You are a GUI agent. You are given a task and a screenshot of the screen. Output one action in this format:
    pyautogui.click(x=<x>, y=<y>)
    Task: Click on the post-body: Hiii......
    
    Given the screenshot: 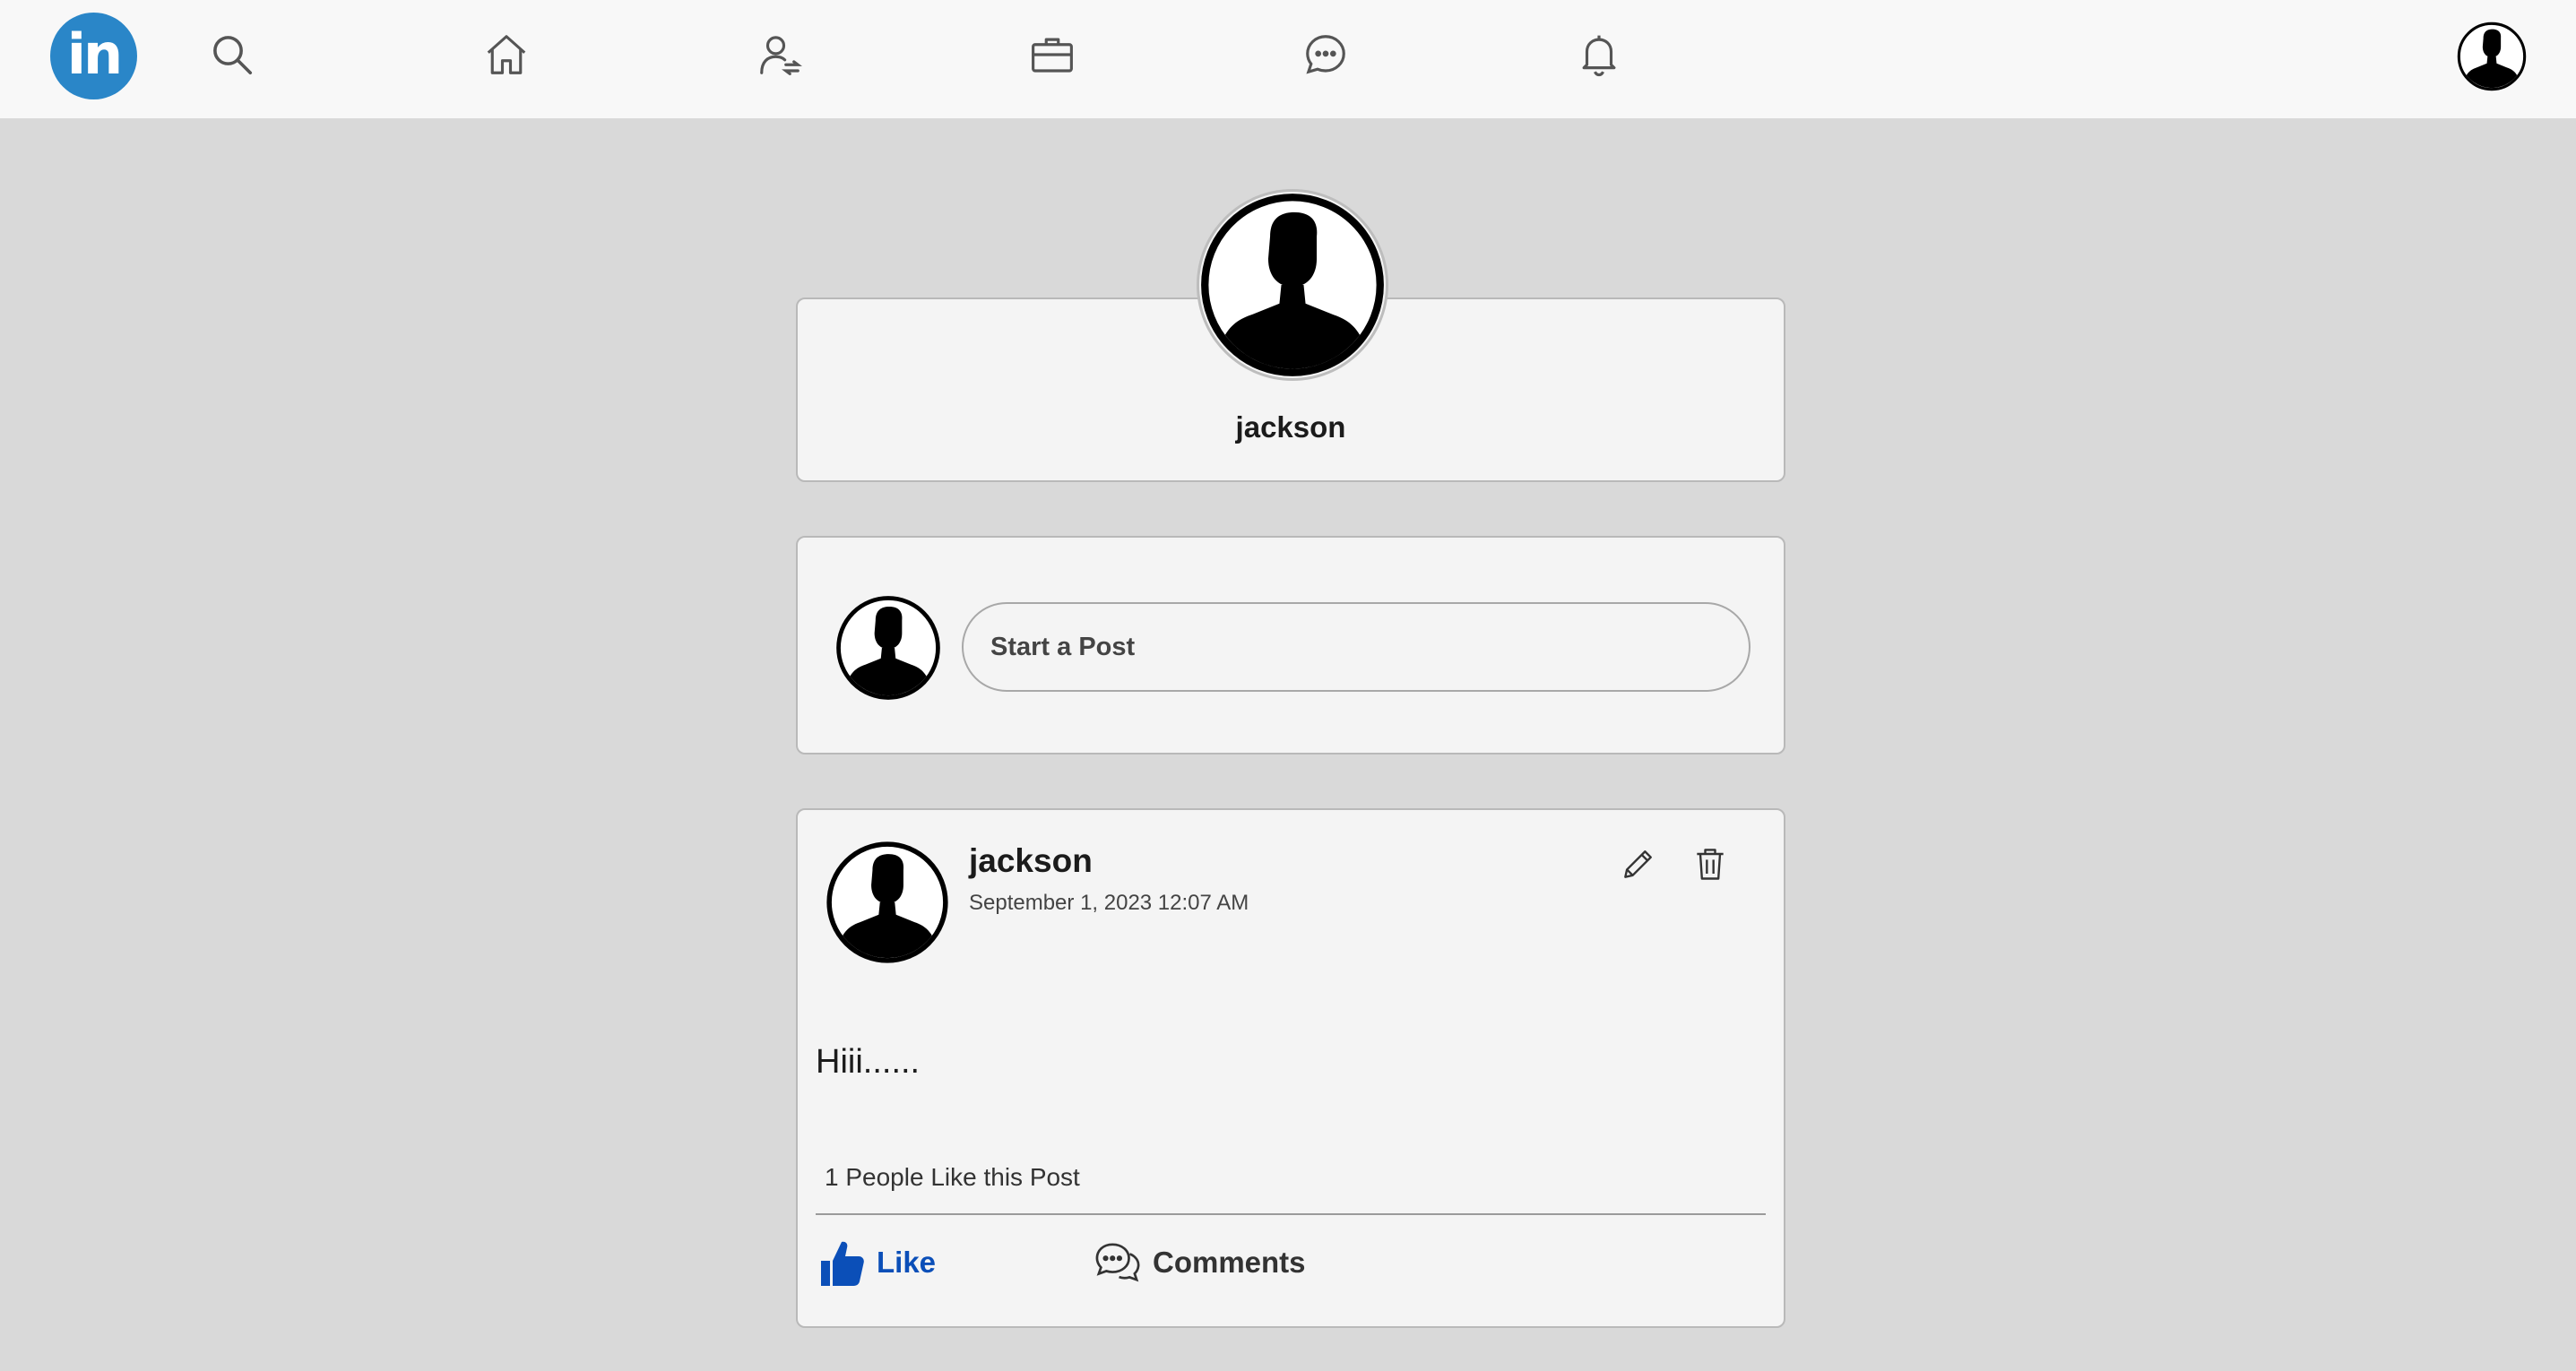 What is the action you would take?
    pyautogui.click(x=868, y=1062)
    